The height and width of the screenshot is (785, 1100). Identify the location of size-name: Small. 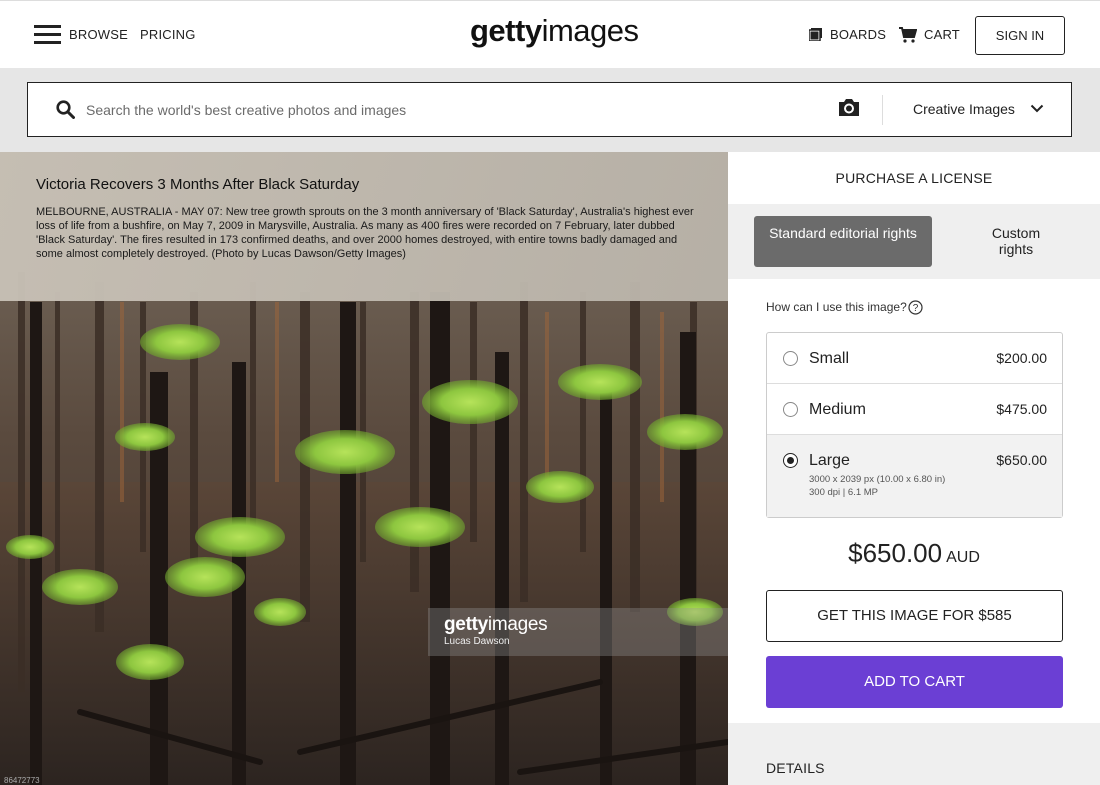
(829, 358).